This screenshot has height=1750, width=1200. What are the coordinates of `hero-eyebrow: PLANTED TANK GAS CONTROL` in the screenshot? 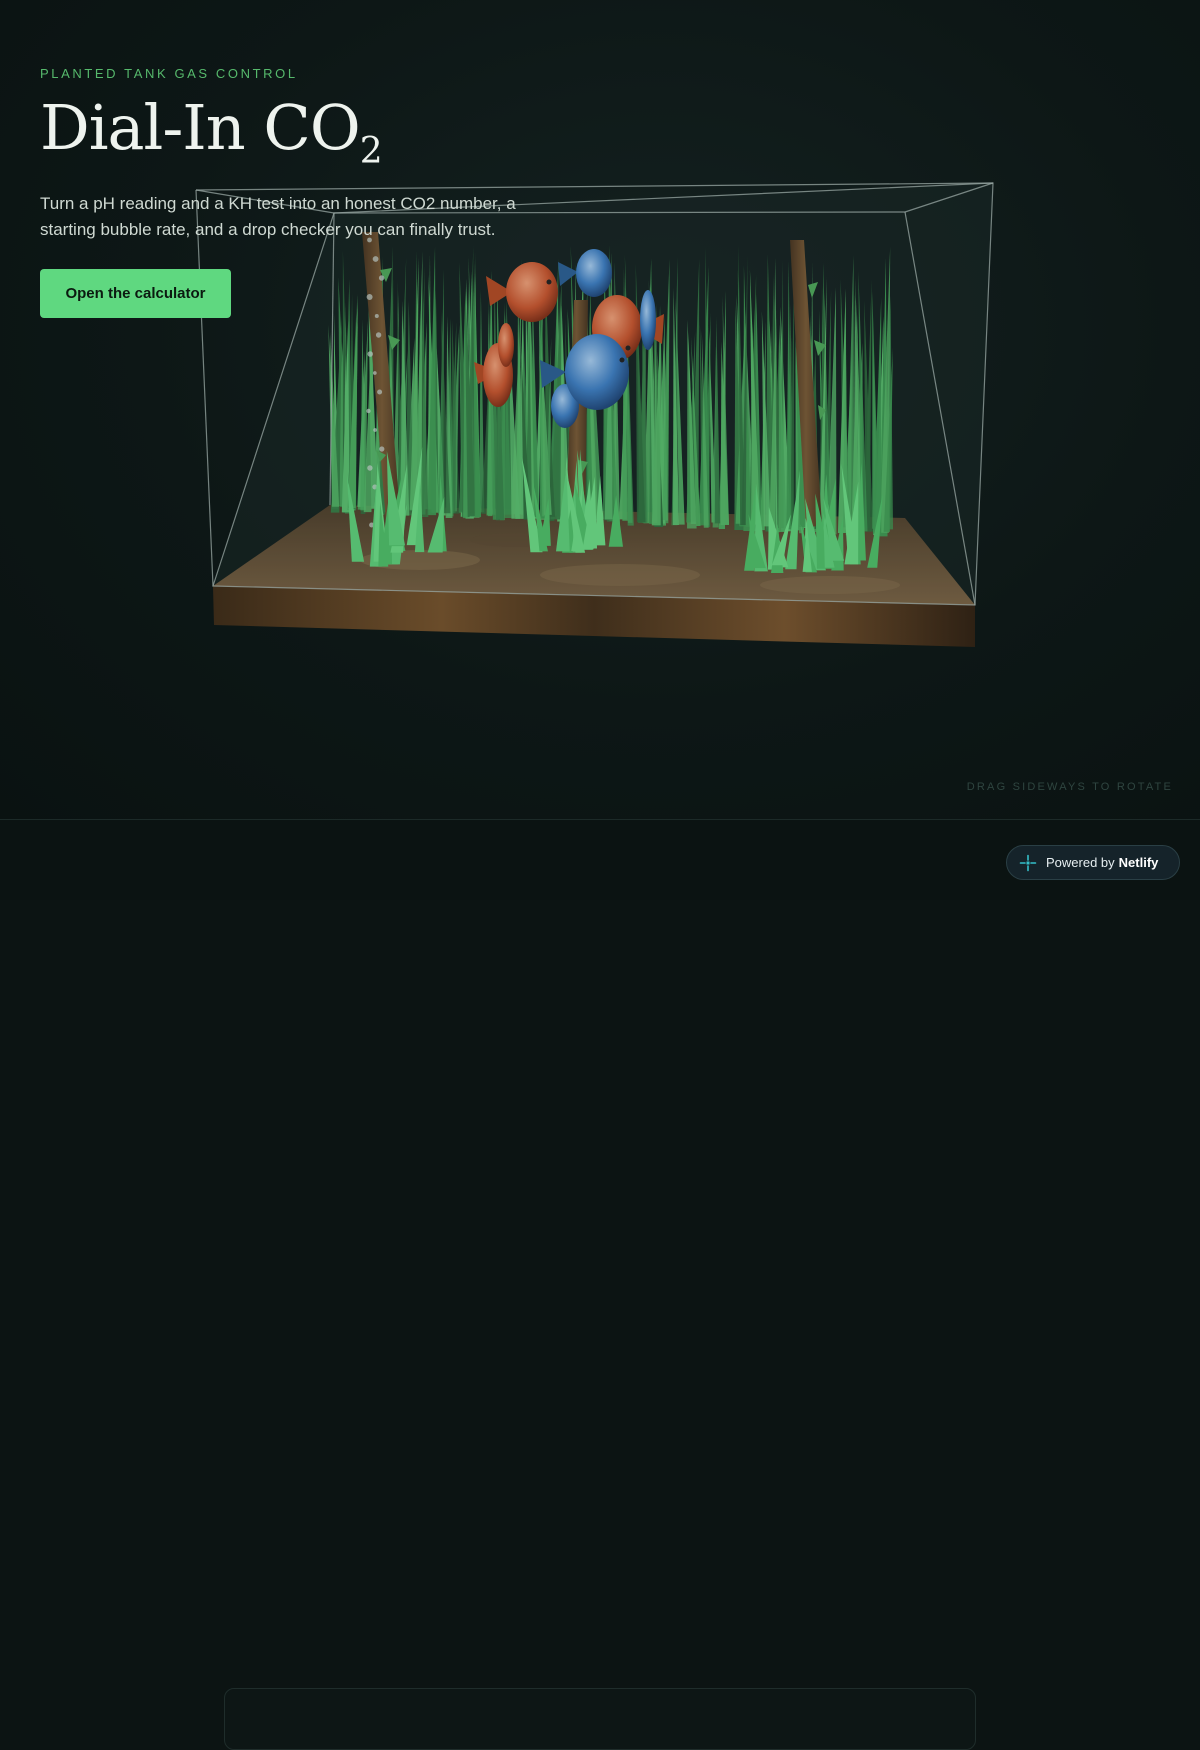 It's located at (169, 73).